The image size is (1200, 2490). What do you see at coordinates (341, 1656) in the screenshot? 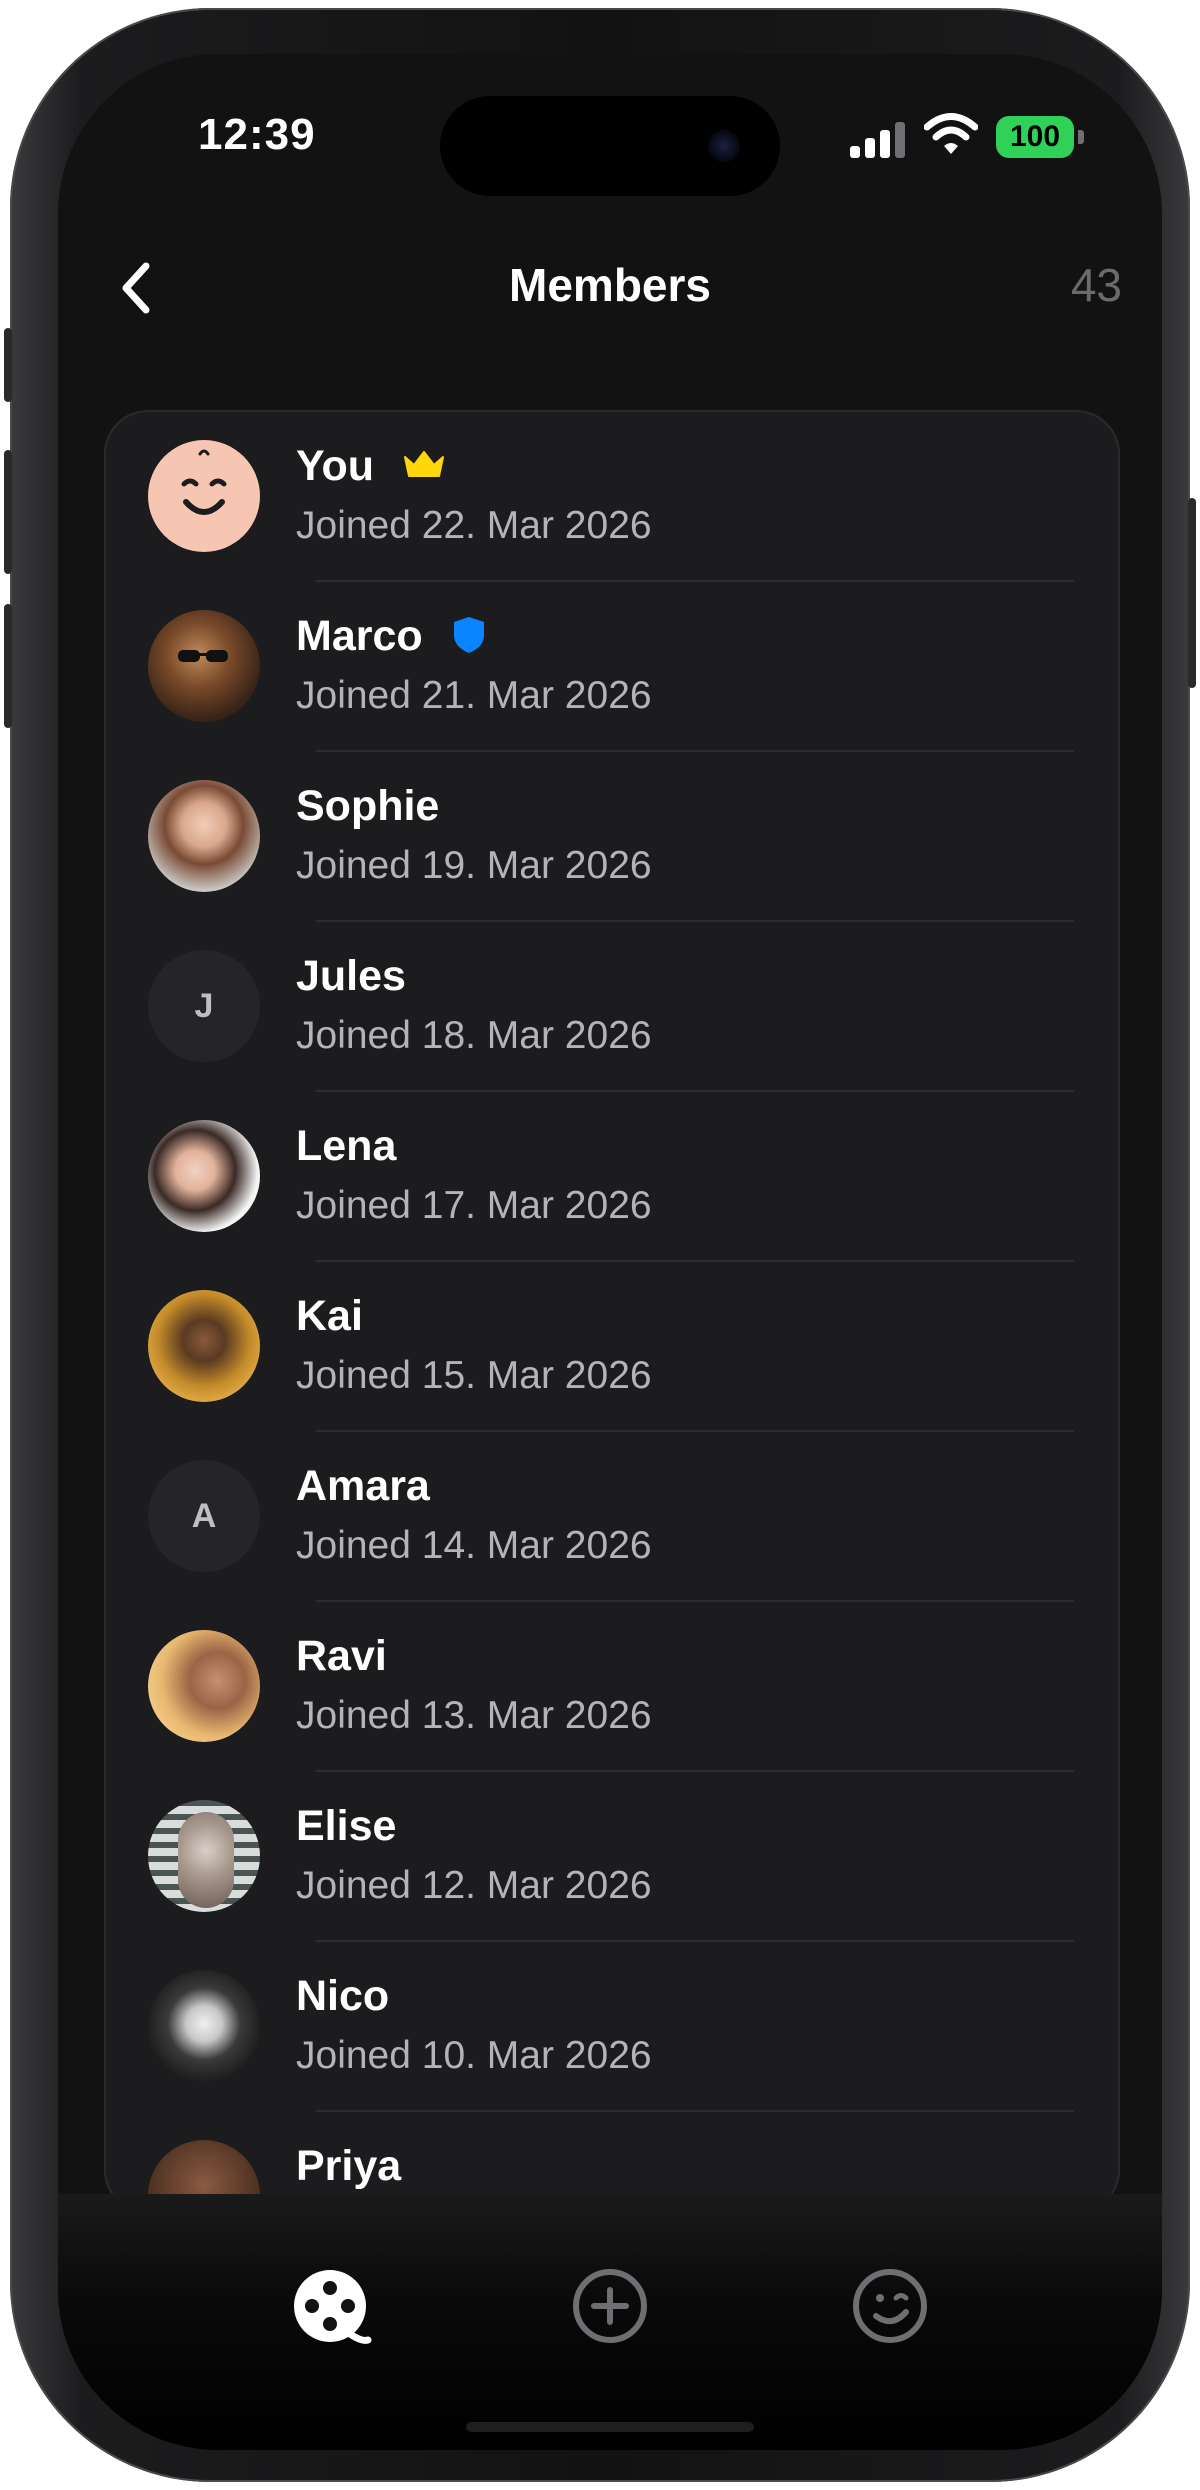
I see `member-name: Ravi` at bounding box center [341, 1656].